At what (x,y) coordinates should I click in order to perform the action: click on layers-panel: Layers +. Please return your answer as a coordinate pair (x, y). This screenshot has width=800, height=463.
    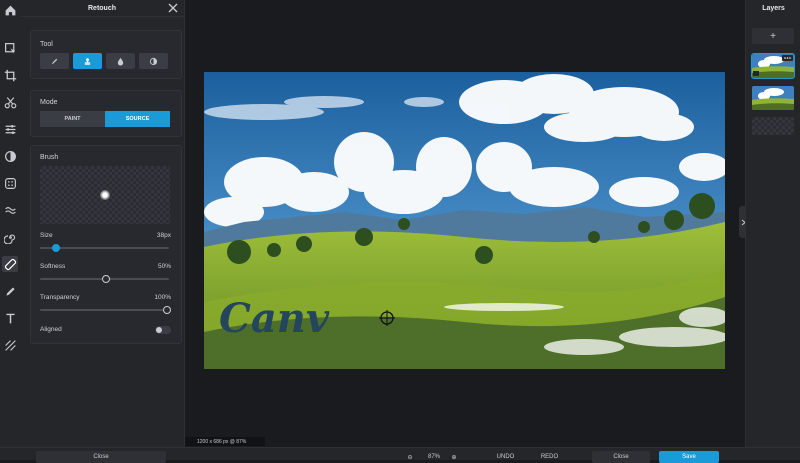
    Looking at the image, I should click on (772, 223).